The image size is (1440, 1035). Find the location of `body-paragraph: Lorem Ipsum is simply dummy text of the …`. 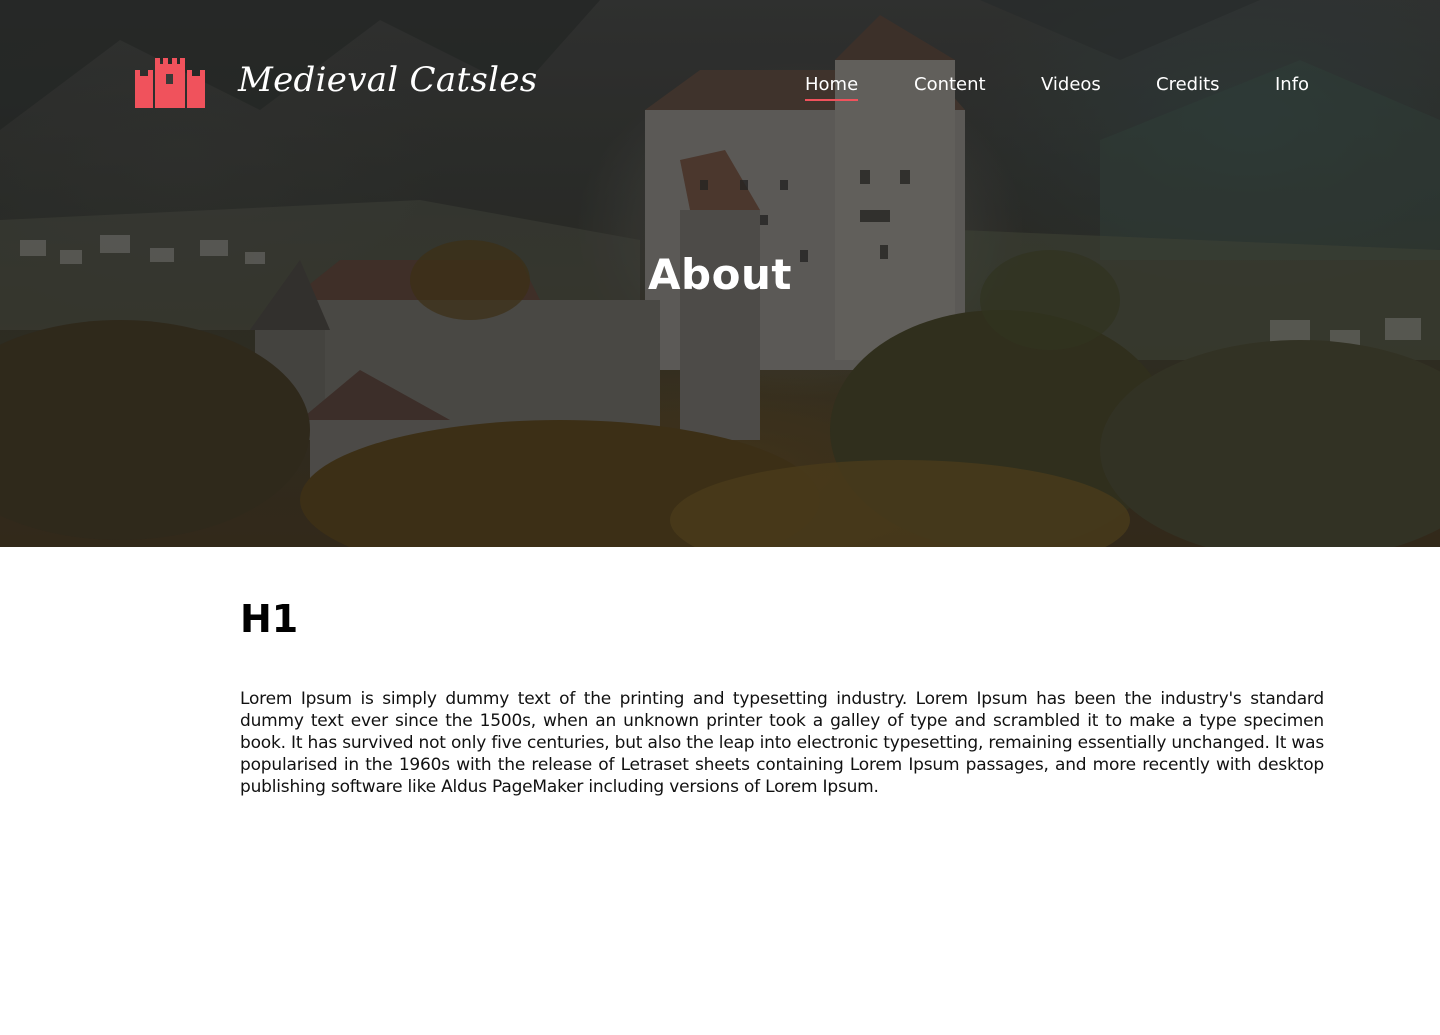

body-paragraph: Lorem Ipsum is simply dummy text of the … is located at coordinates (782, 743).